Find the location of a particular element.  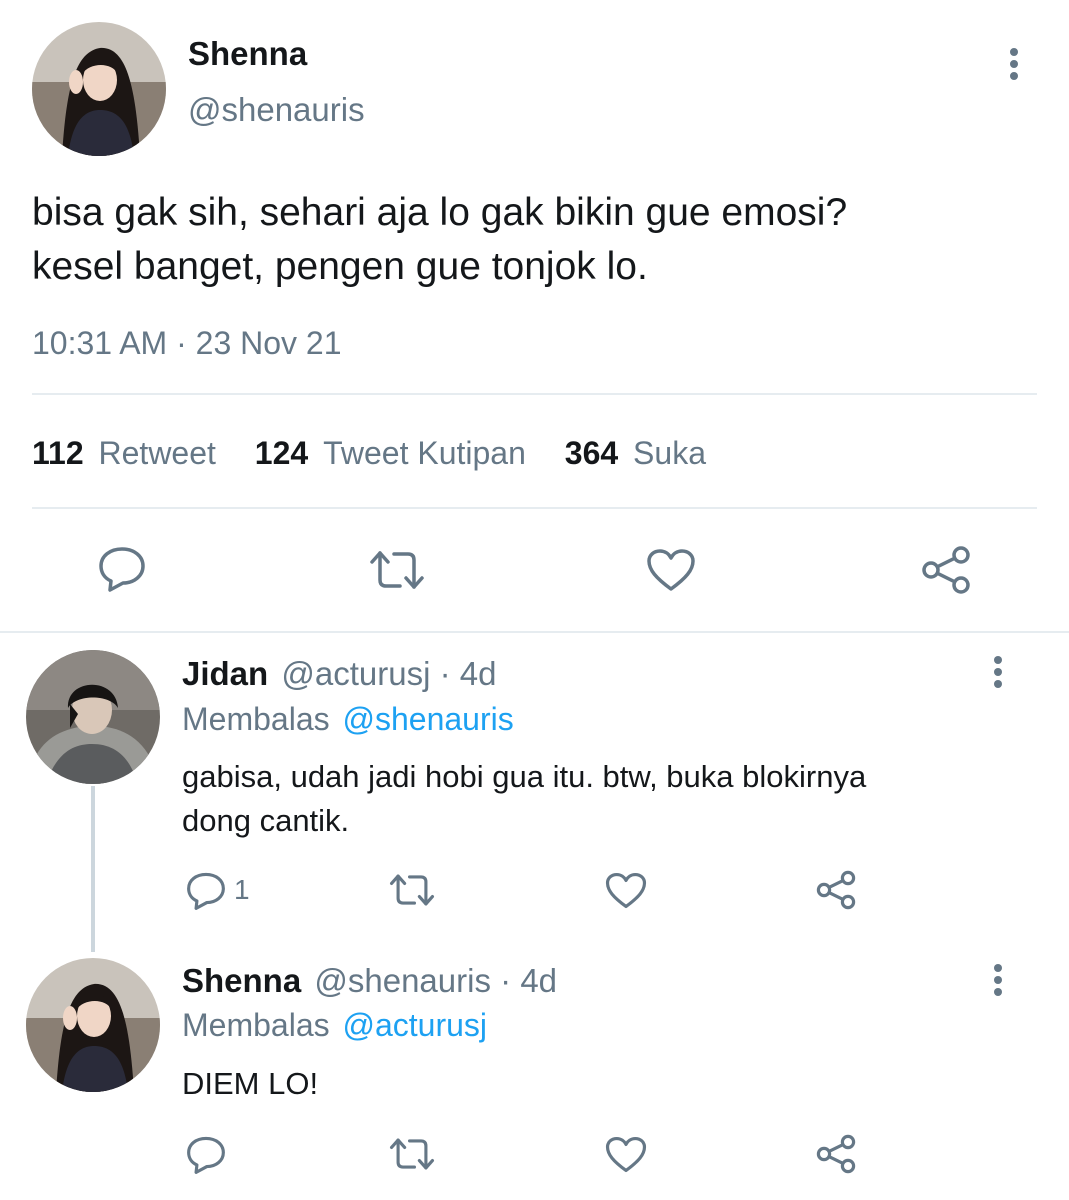

reply-header: Shenna @shenauris · 4d is located at coordinates (369, 981).